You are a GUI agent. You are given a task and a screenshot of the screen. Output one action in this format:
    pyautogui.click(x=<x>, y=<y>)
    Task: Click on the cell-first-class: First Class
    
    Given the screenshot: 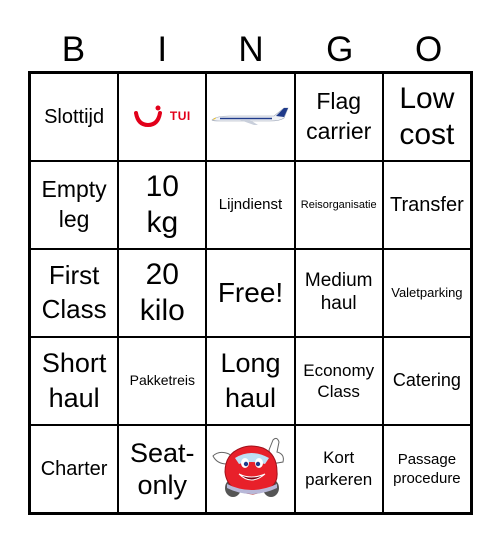 What is the action you would take?
    pyautogui.click(x=74, y=293)
    